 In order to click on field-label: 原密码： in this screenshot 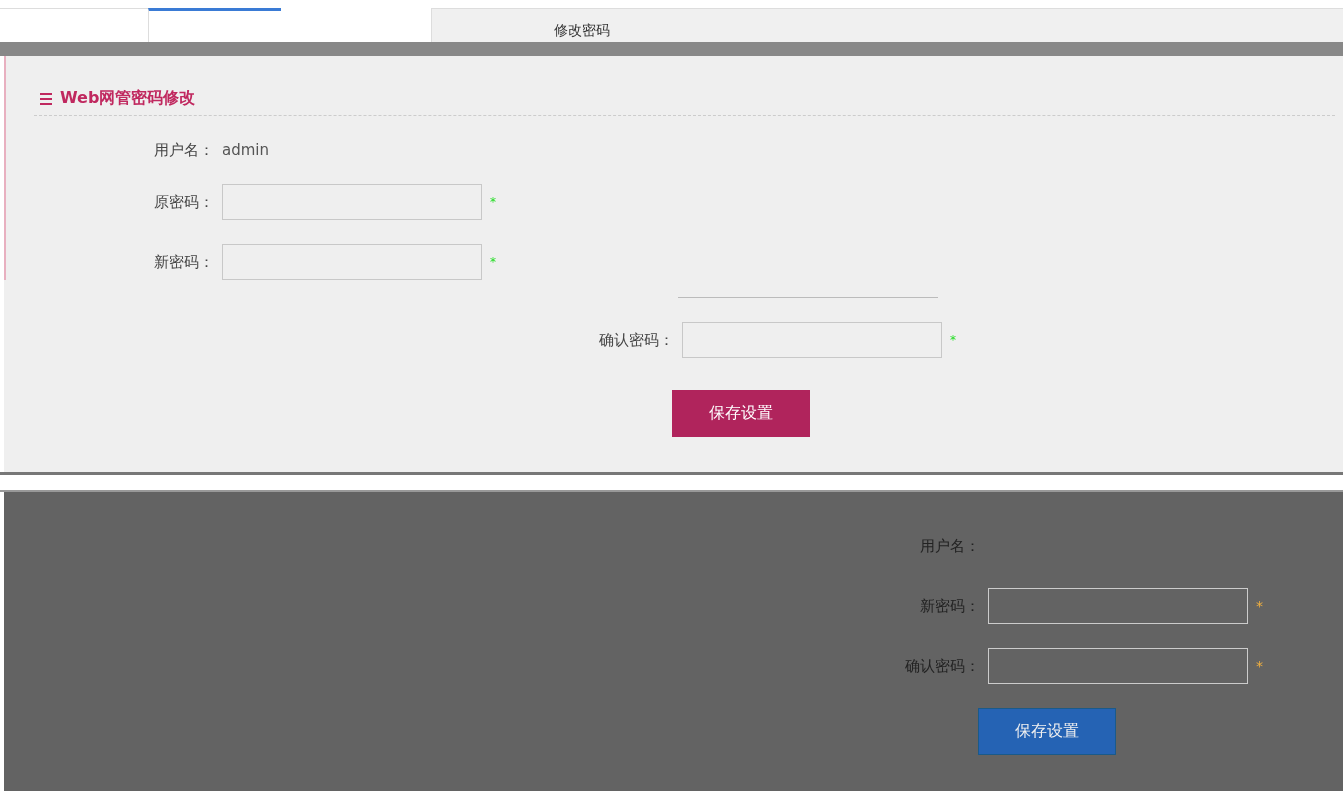, I will do `click(183, 202)`.